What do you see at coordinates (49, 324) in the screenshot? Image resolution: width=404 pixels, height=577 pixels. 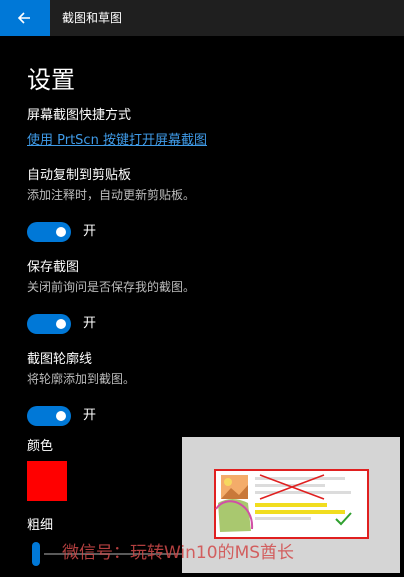 I see `save-snip-toggle` at bounding box center [49, 324].